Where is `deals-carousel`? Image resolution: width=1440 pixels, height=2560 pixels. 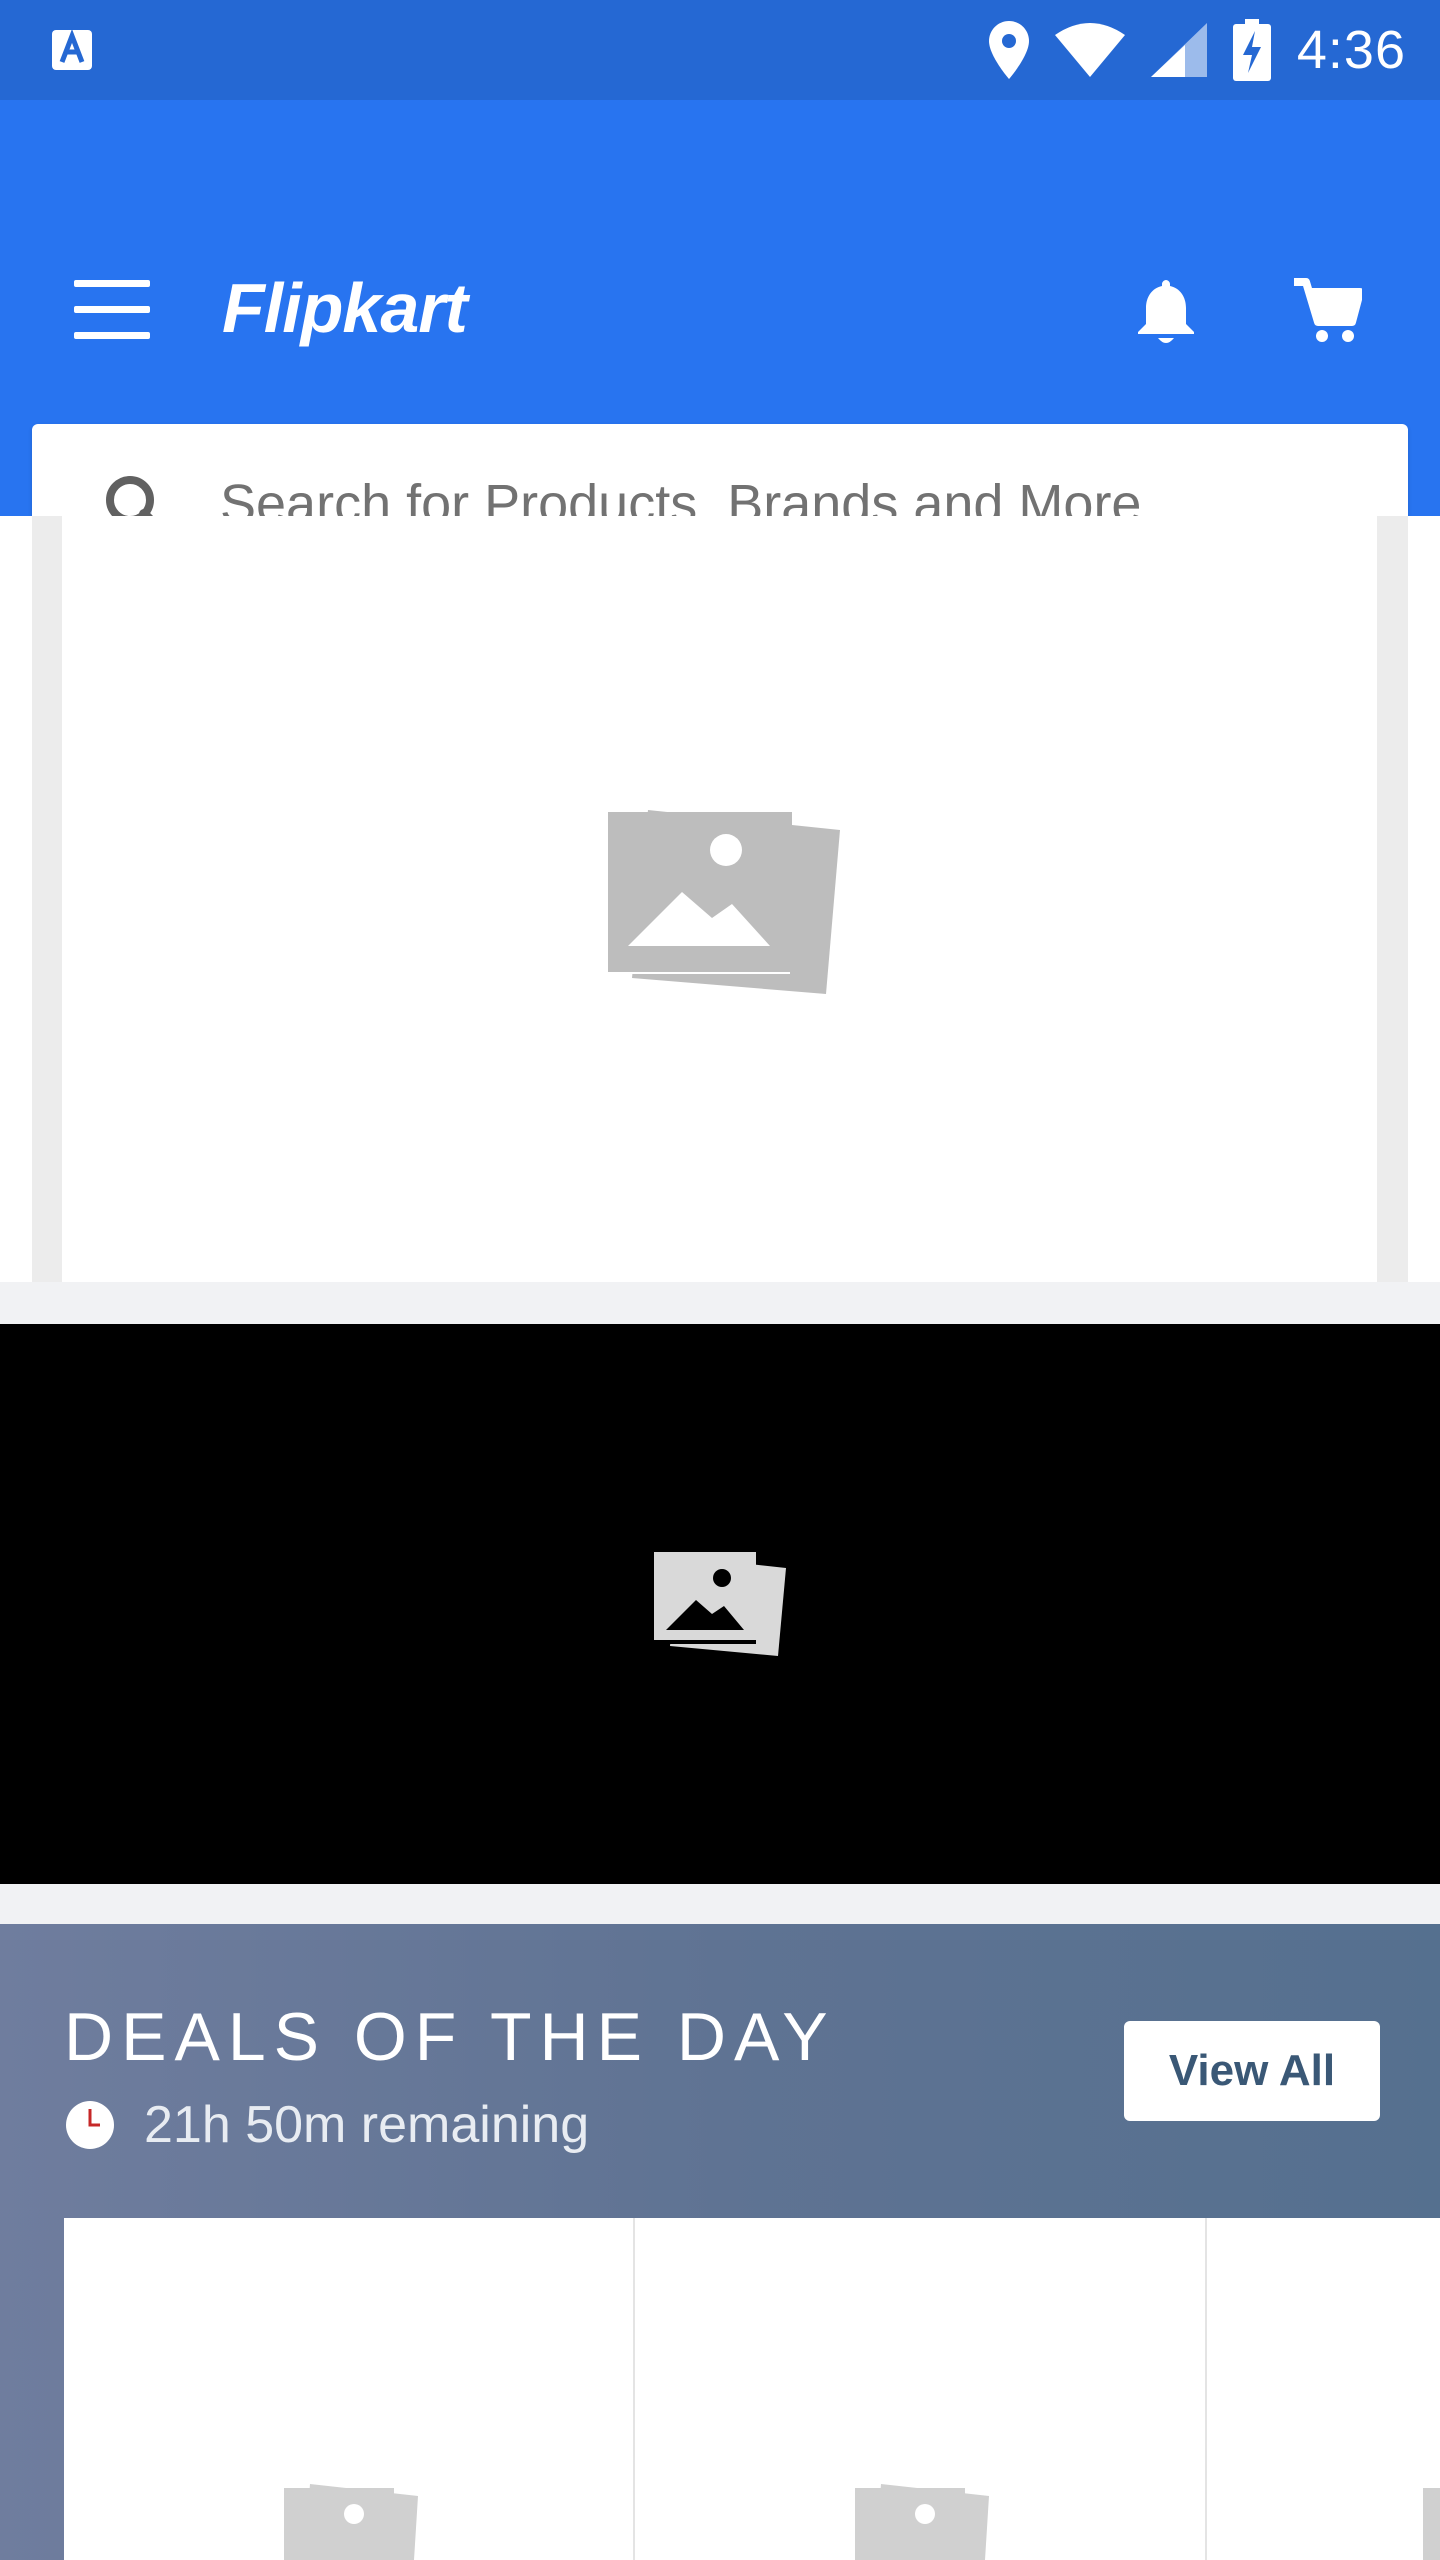
deals-carousel is located at coordinates (752, 2389).